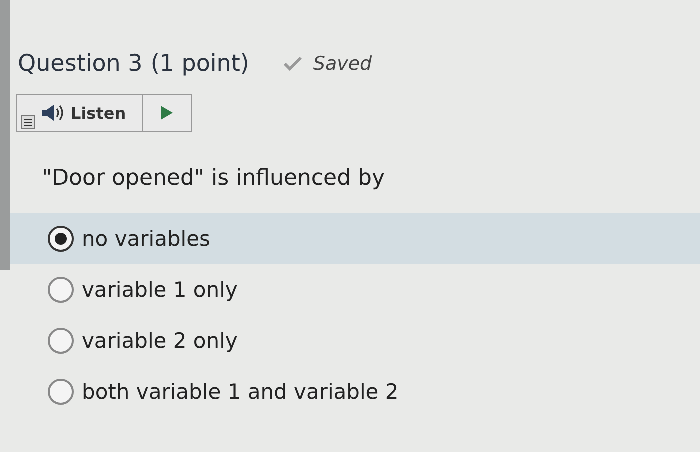  What do you see at coordinates (293, 64) in the screenshot?
I see `checkmark-icon` at bounding box center [293, 64].